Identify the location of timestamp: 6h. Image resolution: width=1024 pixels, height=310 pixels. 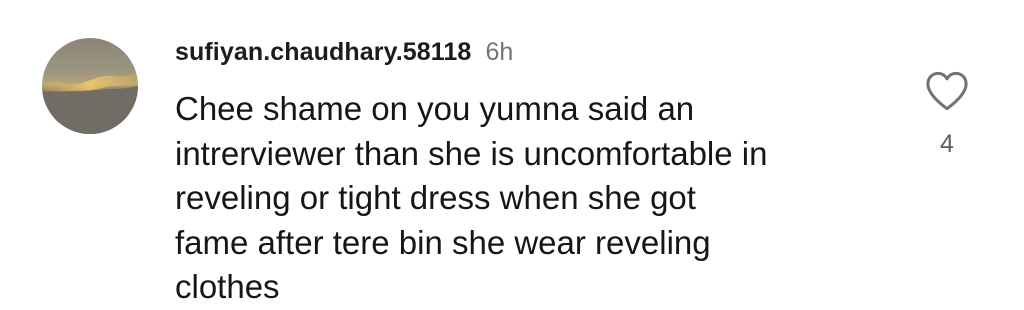
(499, 51).